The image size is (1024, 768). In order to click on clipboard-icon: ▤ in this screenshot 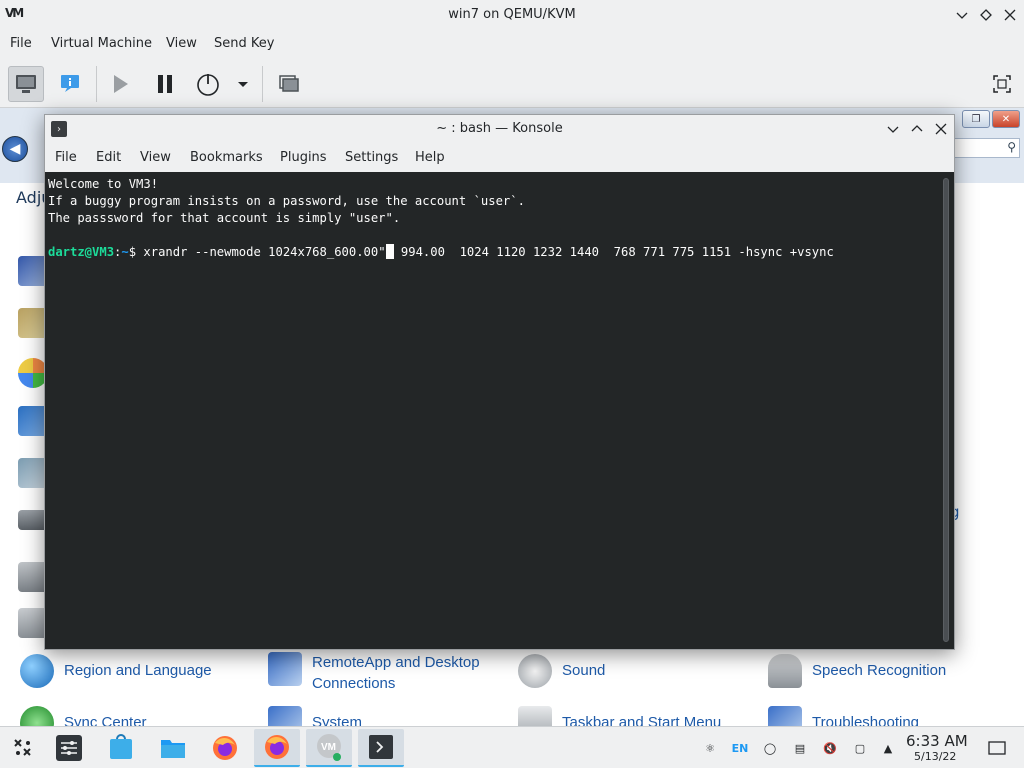, I will do `click(800, 748)`.